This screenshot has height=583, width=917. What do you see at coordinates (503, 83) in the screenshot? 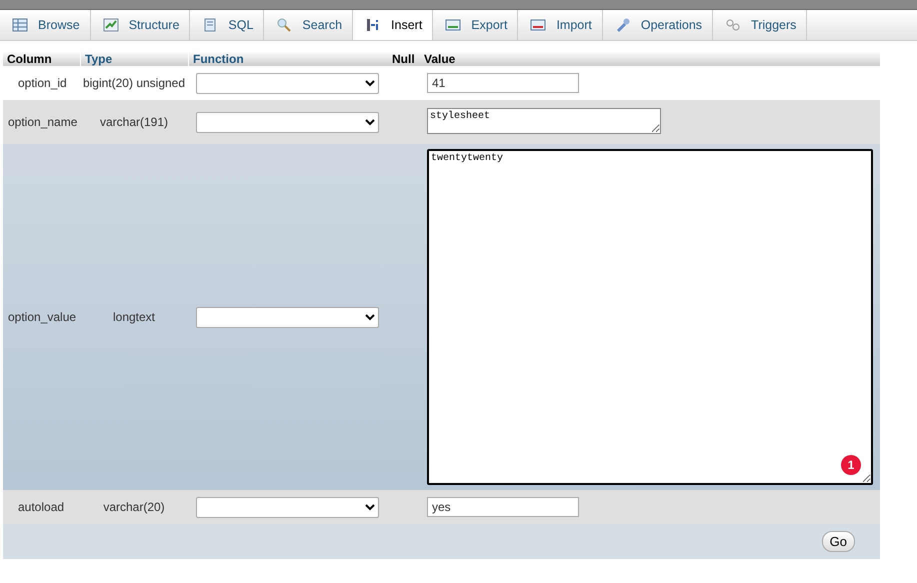
I see `value-field: 41` at bounding box center [503, 83].